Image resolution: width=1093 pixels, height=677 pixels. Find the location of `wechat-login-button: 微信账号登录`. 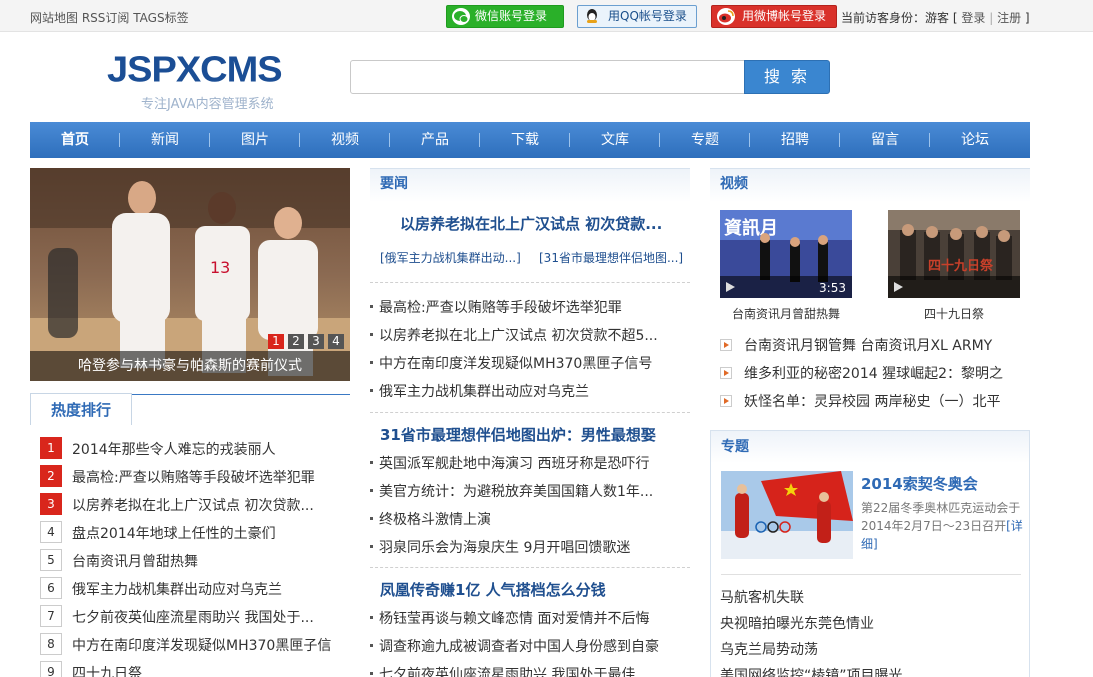

wechat-login-button: 微信账号登录 is located at coordinates (505, 16).